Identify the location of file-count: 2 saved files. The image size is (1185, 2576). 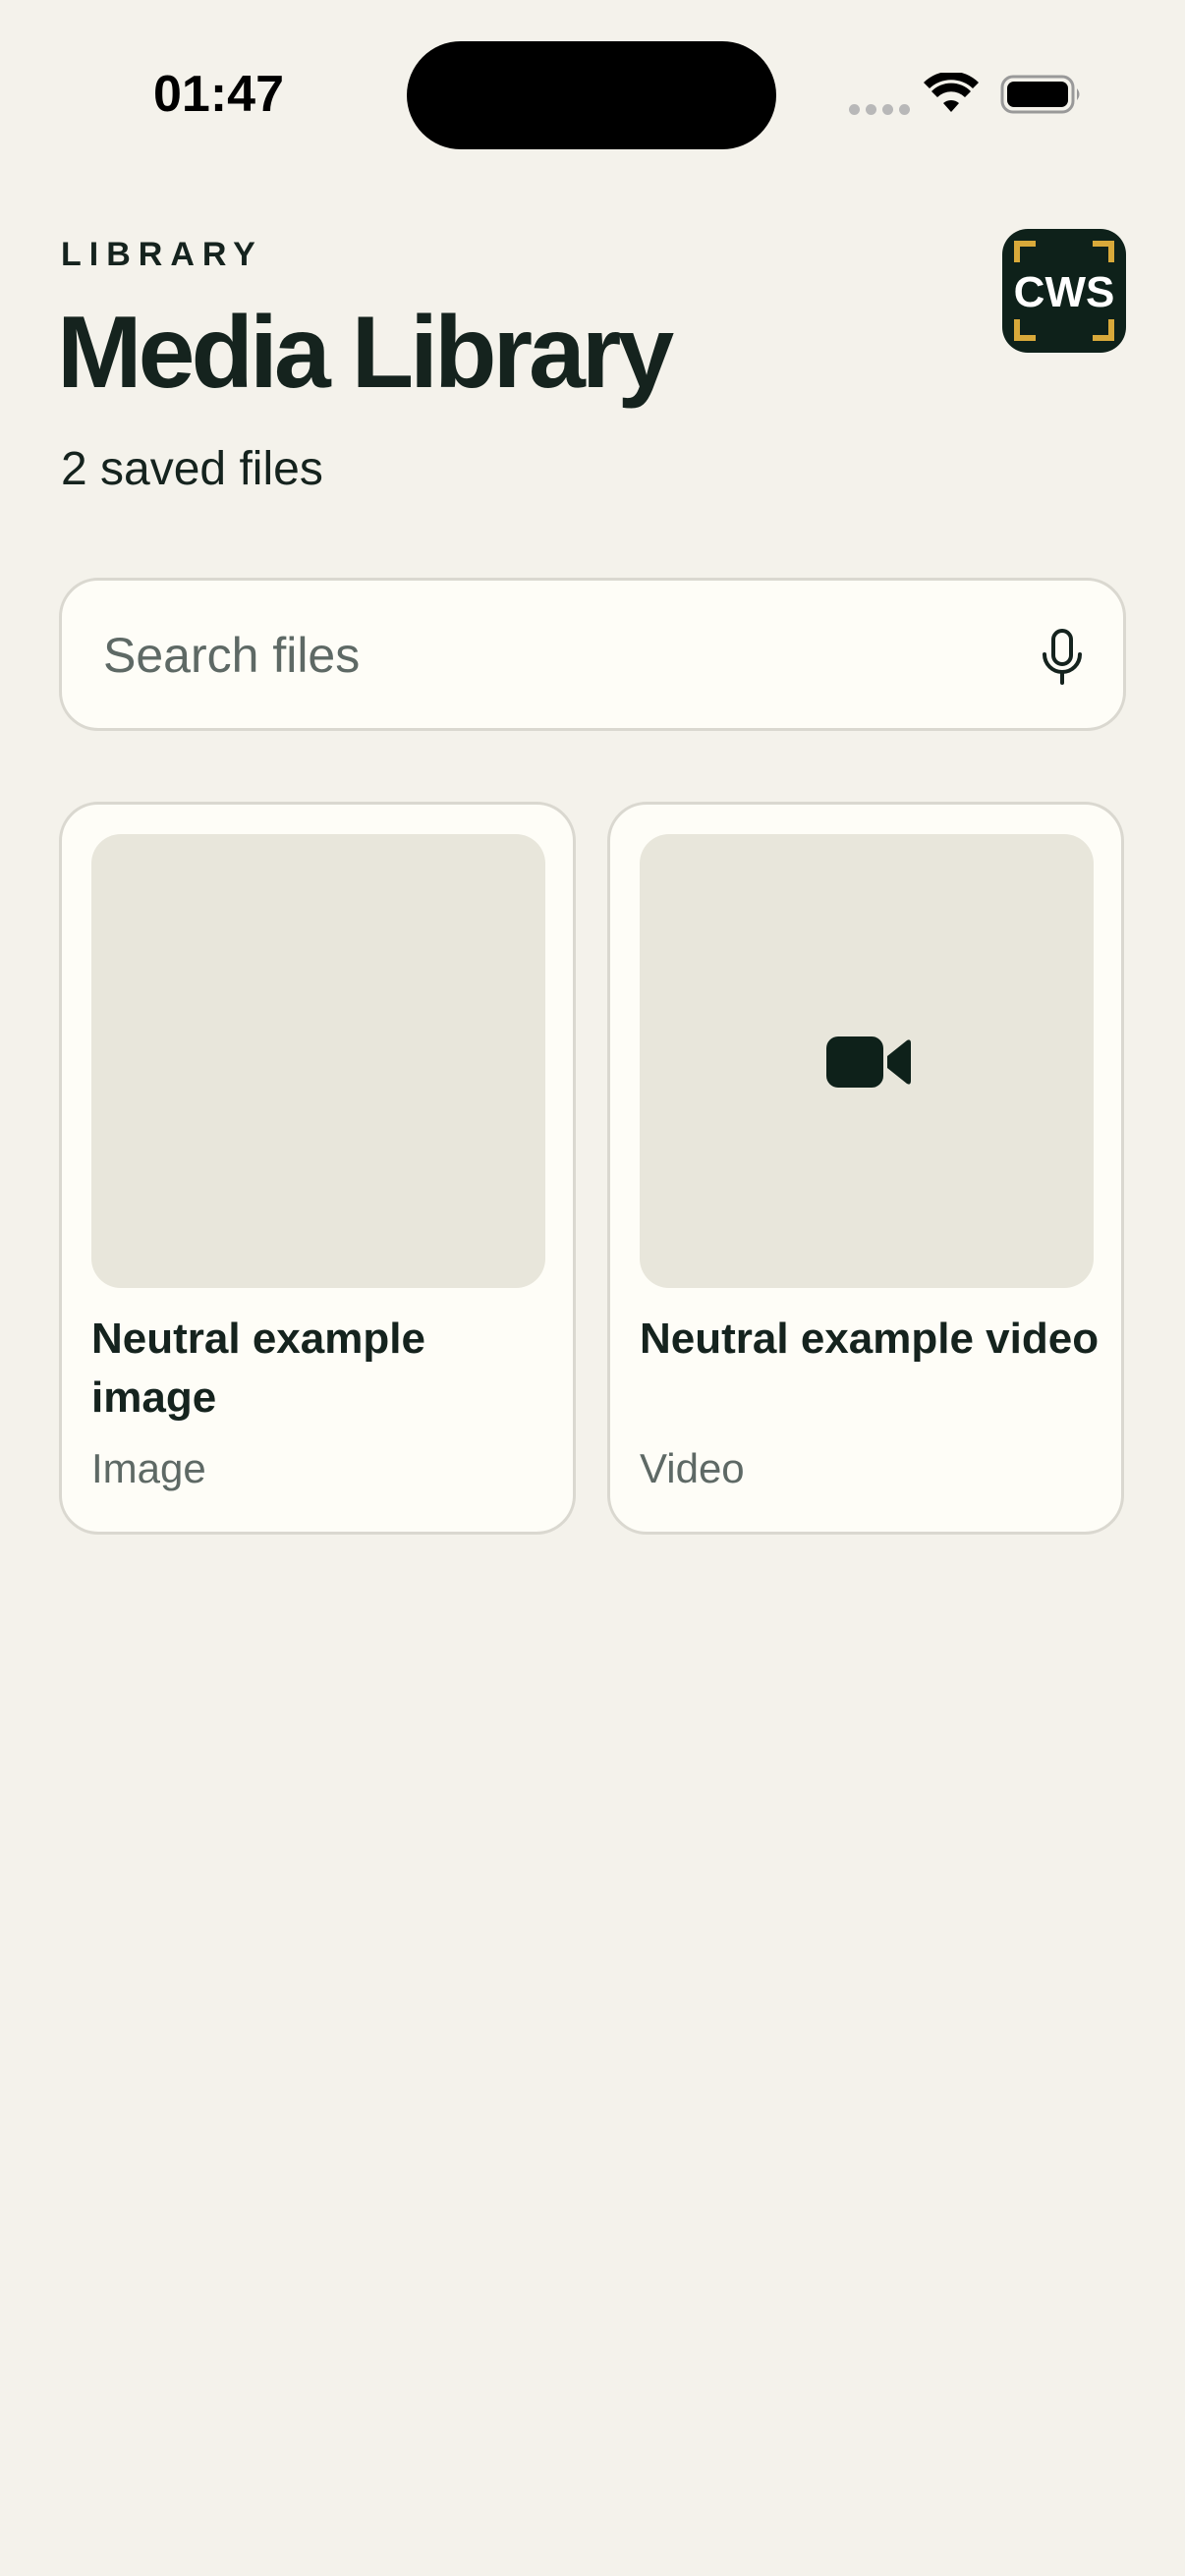
(192, 469).